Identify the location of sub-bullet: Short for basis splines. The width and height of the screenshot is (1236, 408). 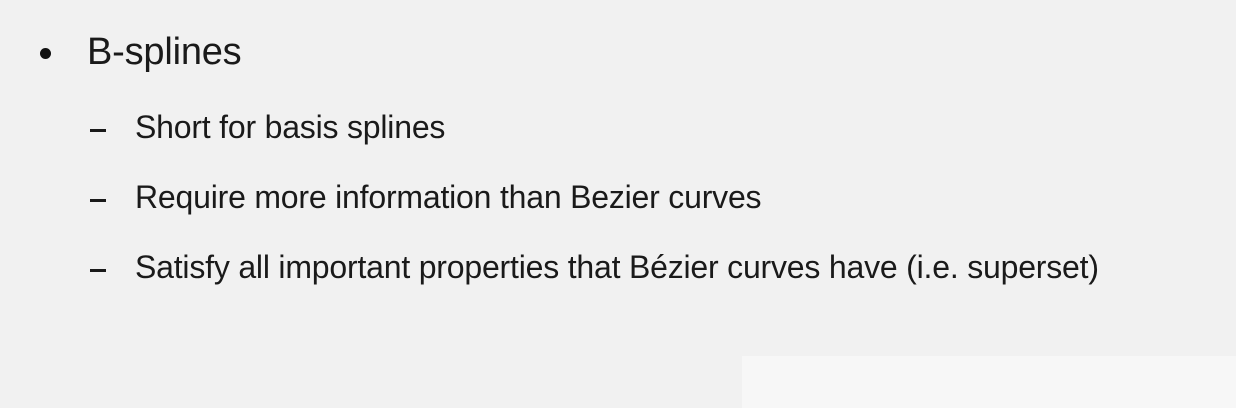
(630, 127).